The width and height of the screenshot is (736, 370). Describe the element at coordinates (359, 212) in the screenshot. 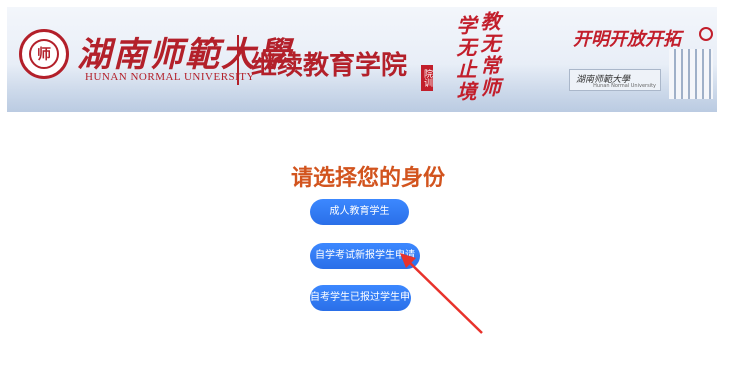

I see `adult-education-student-button: 成人教育学生` at that location.